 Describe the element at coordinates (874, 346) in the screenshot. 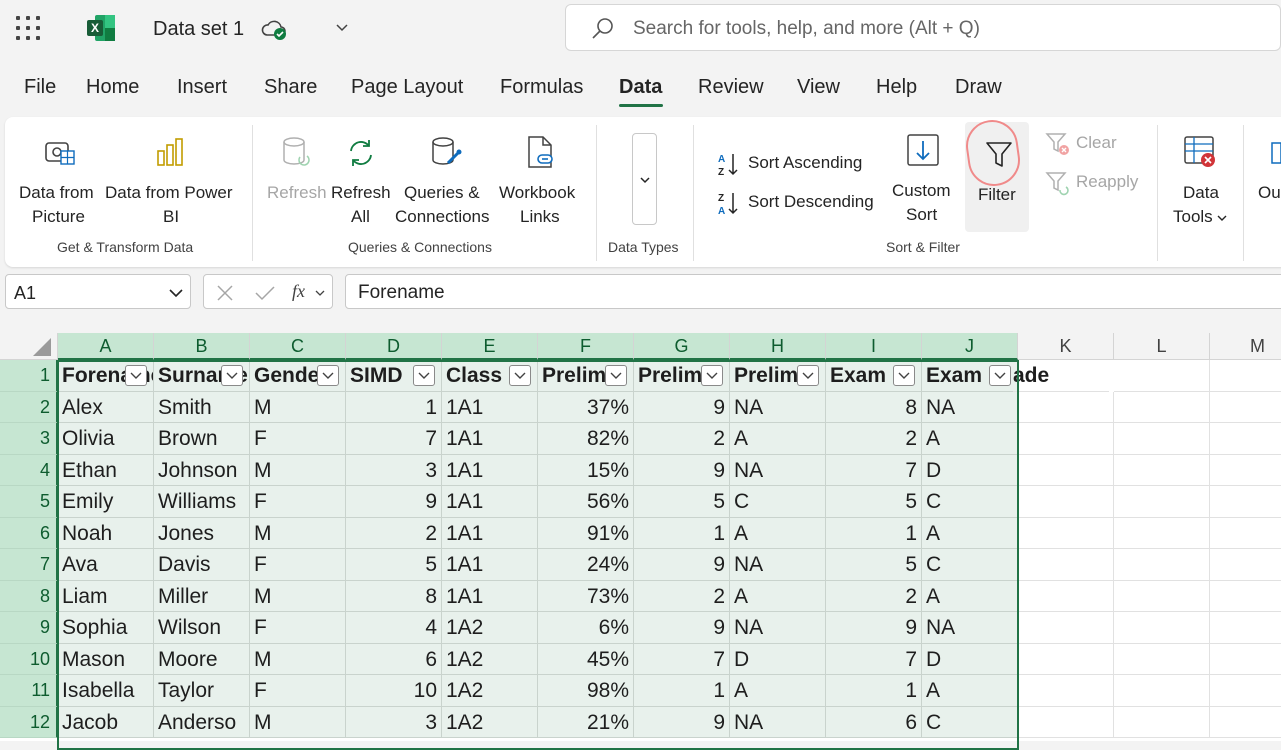

I see `column-header-i: I` at that location.